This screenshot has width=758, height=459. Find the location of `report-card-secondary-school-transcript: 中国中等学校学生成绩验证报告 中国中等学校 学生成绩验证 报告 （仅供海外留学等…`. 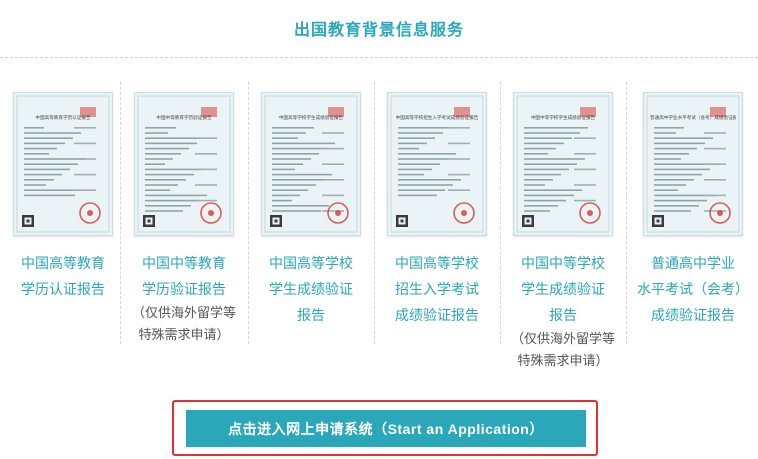

report-card-secondary-school-transcript: 中国中等学校学生成绩验证报告 中国中等学校 学生成绩验证 报告 （仅供海外留学等… is located at coordinates (563, 227).